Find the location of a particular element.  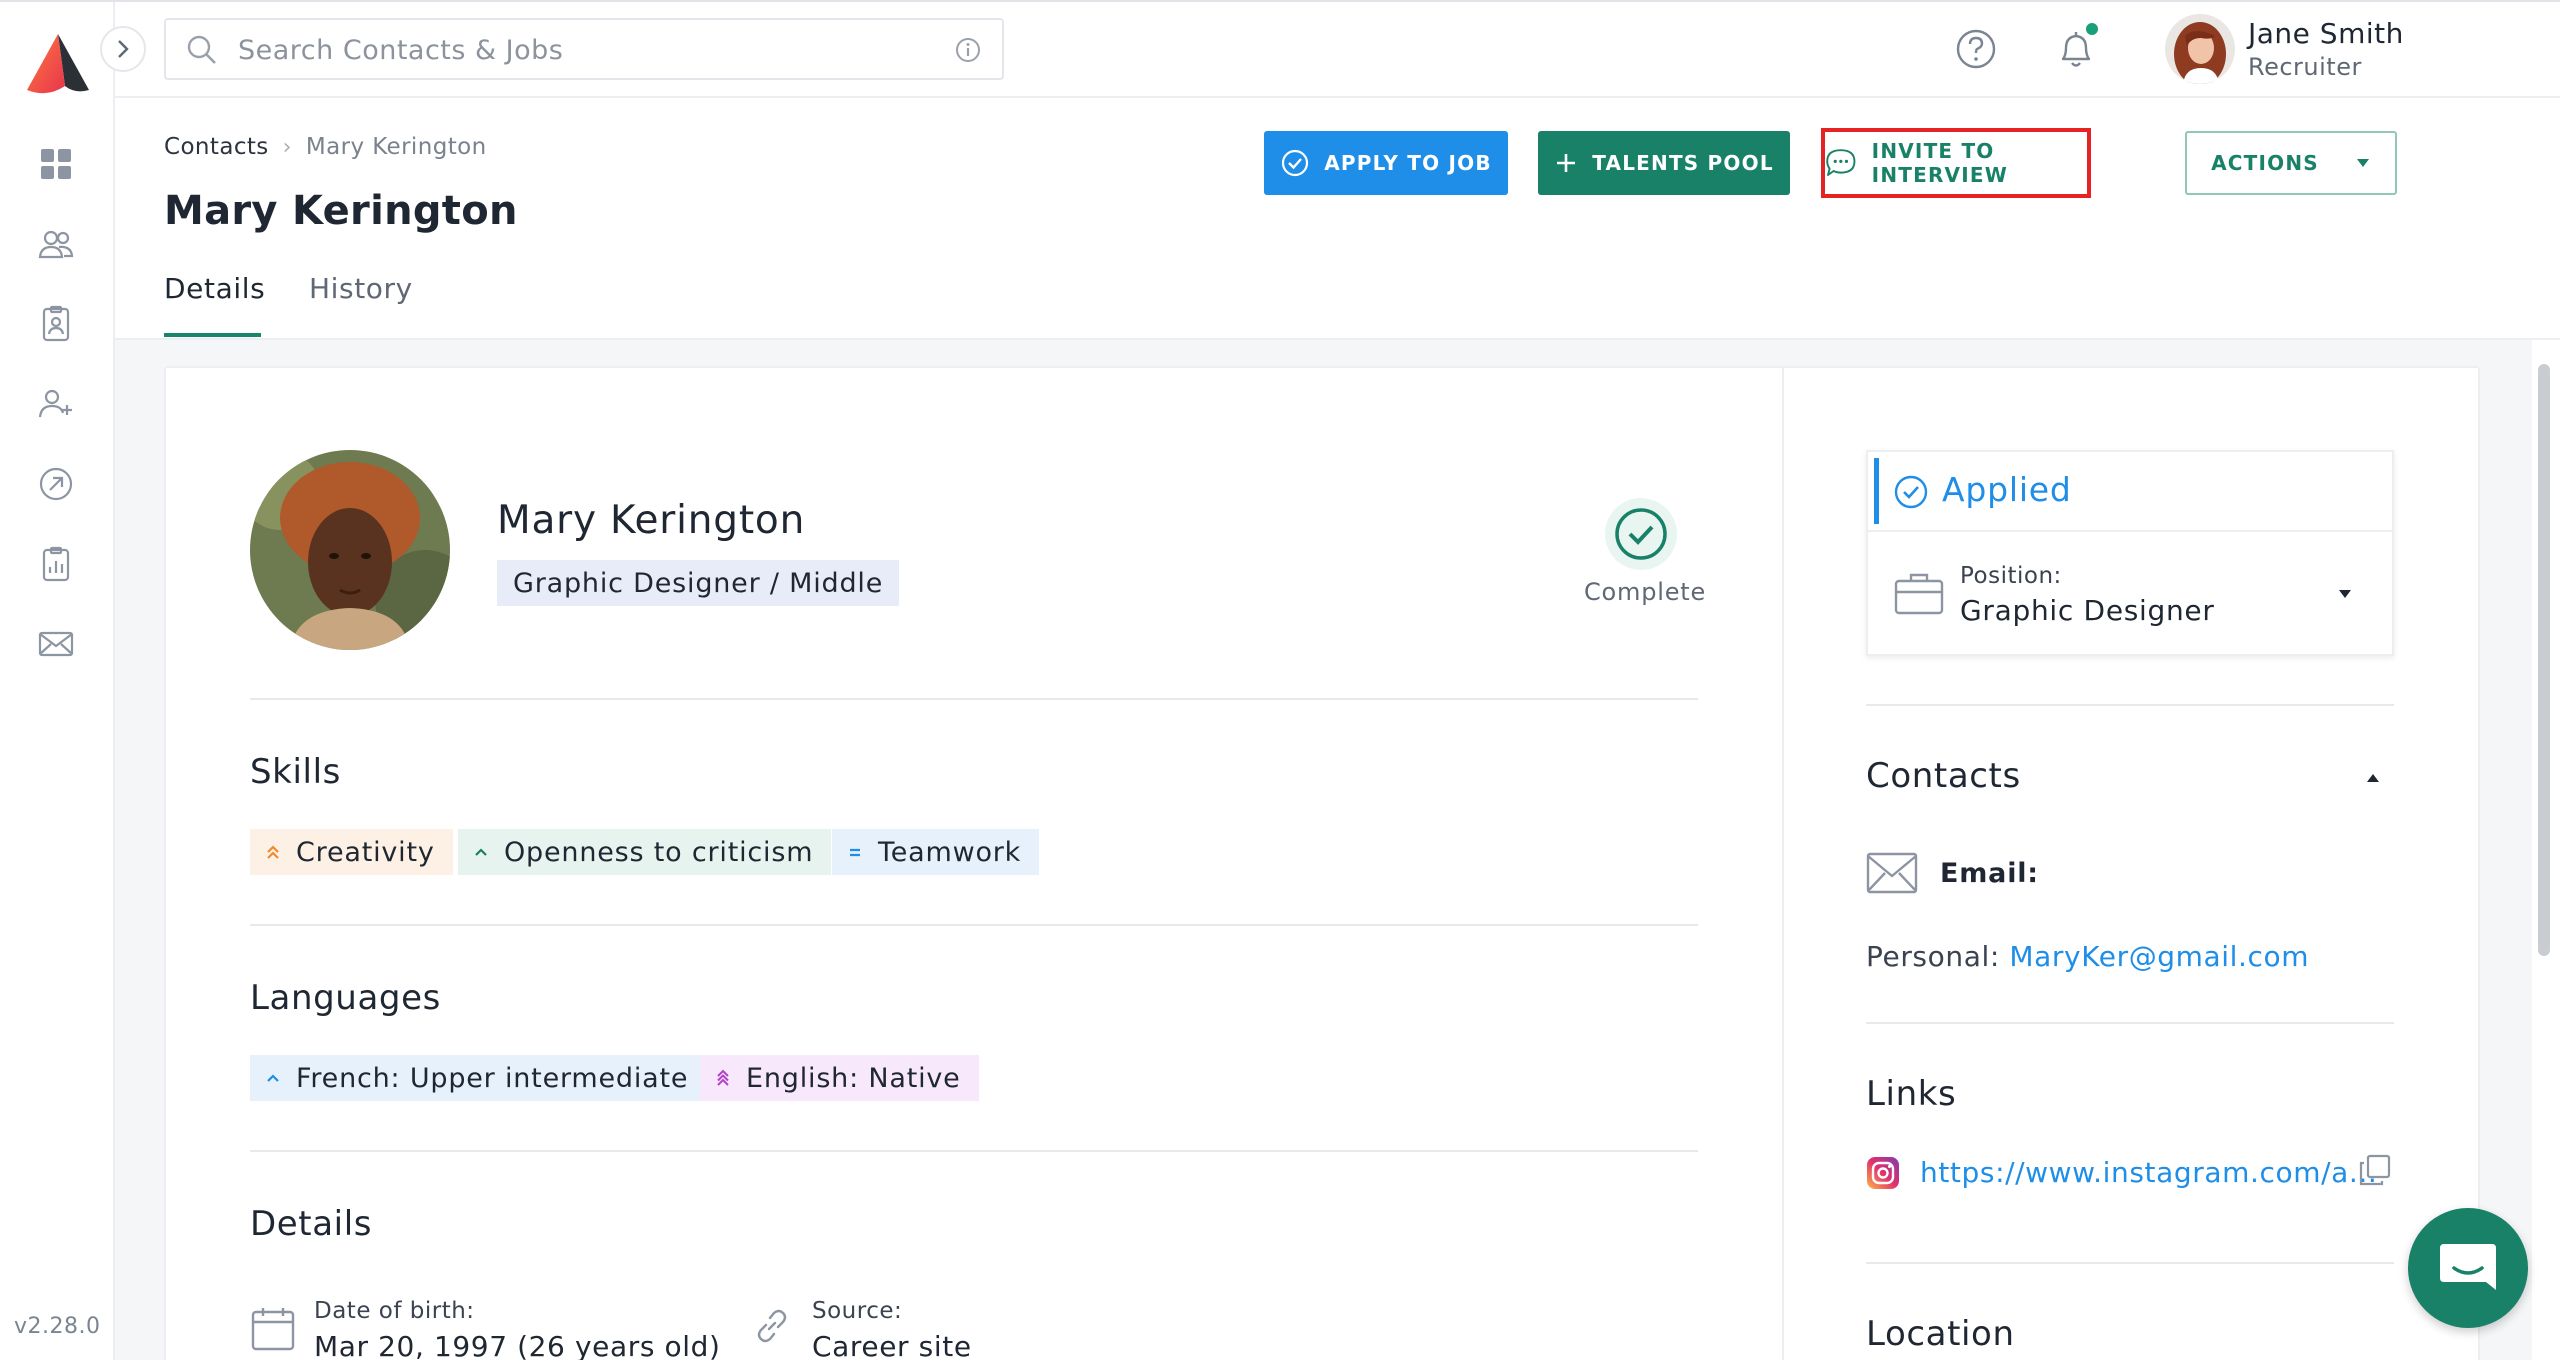

apply-to-job-button: APPLY TO JOB is located at coordinates (1386, 163).